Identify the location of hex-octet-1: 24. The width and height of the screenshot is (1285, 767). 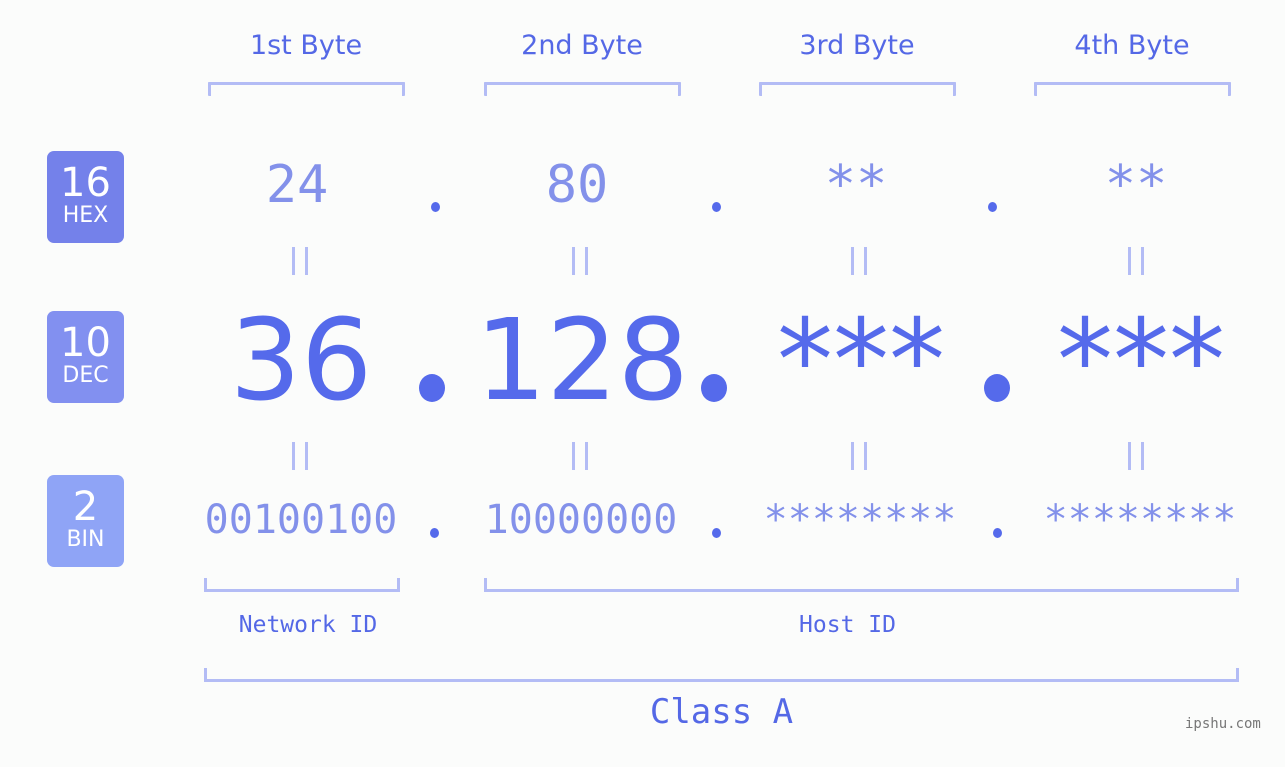
(297, 185).